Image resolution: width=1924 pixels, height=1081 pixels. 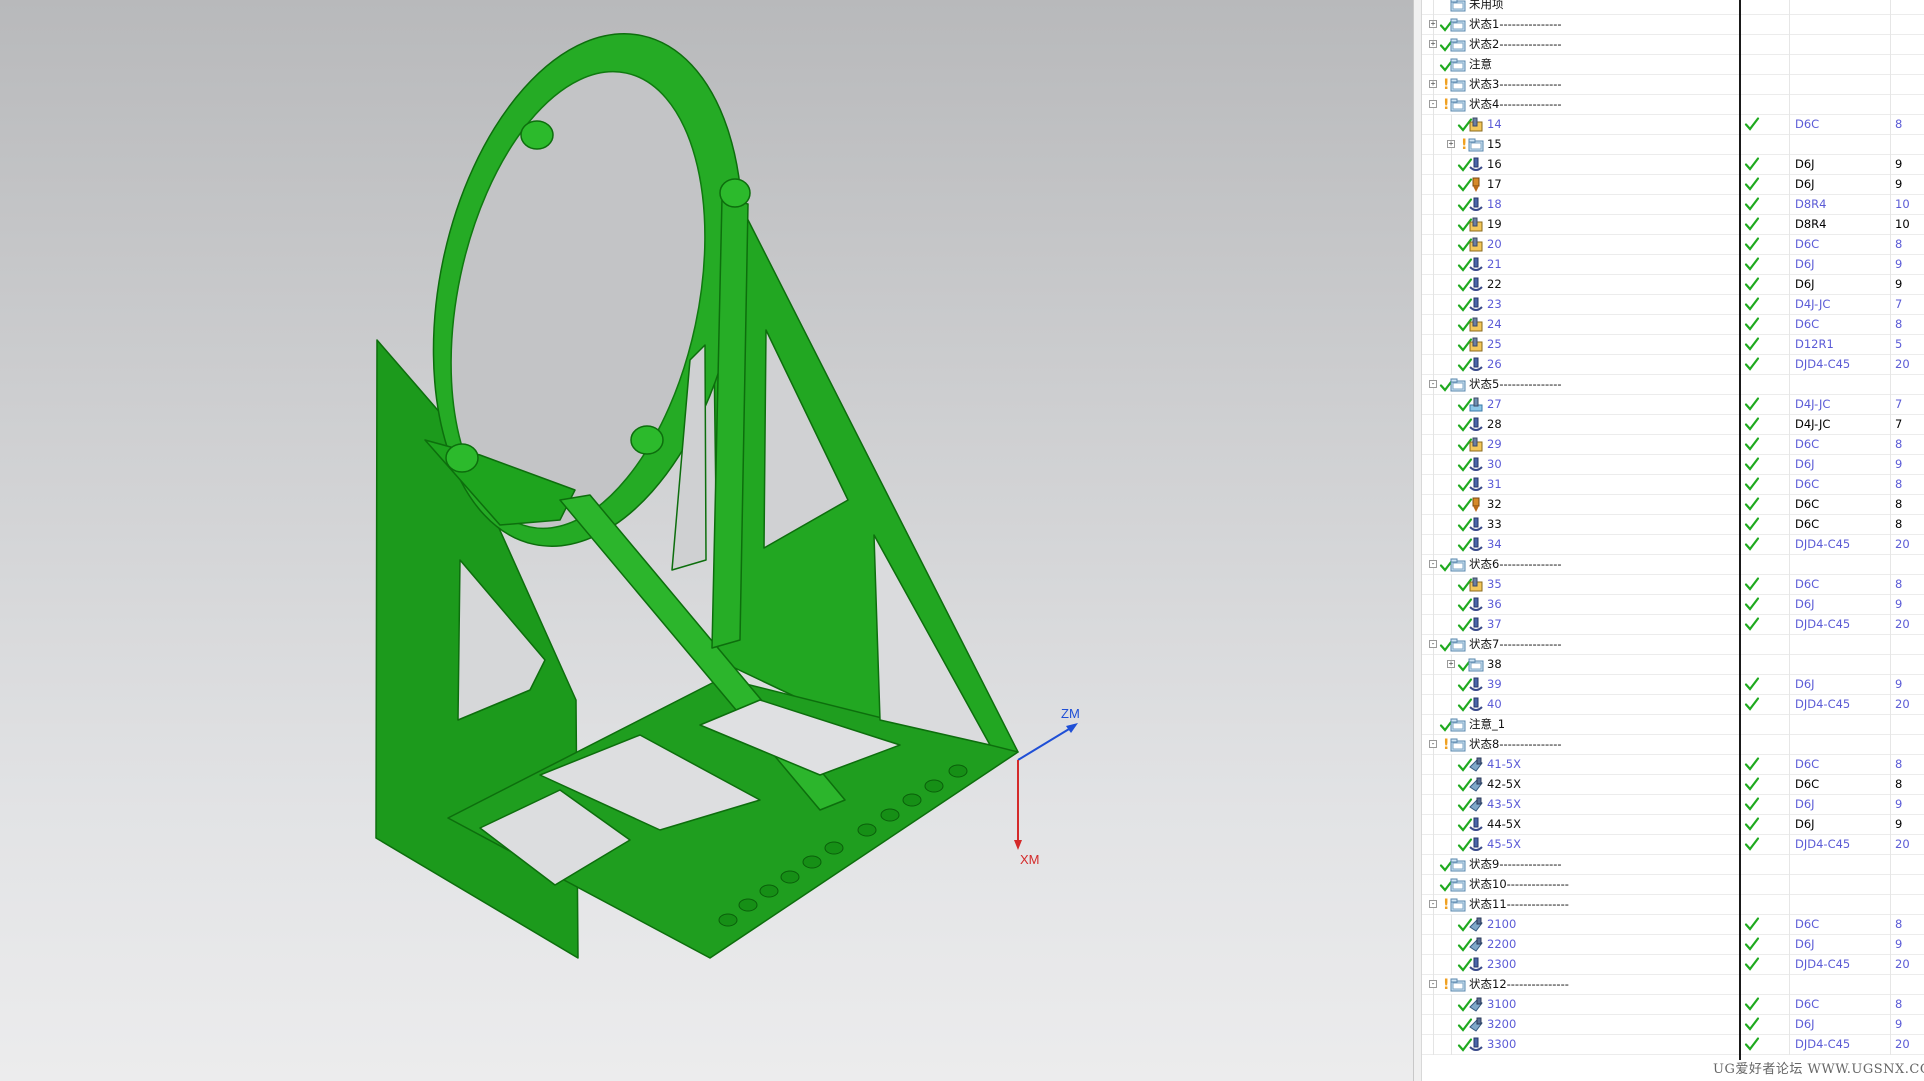 What do you see at coordinates (1673, 65) in the screenshot?
I see `tree-group-row: 注意` at bounding box center [1673, 65].